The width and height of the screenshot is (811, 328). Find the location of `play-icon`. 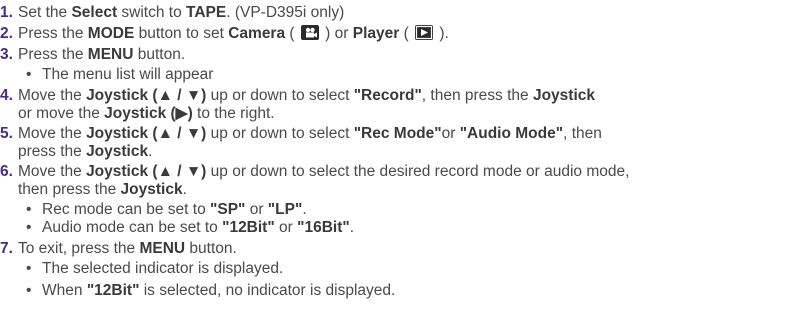

play-icon is located at coordinates (424, 32).